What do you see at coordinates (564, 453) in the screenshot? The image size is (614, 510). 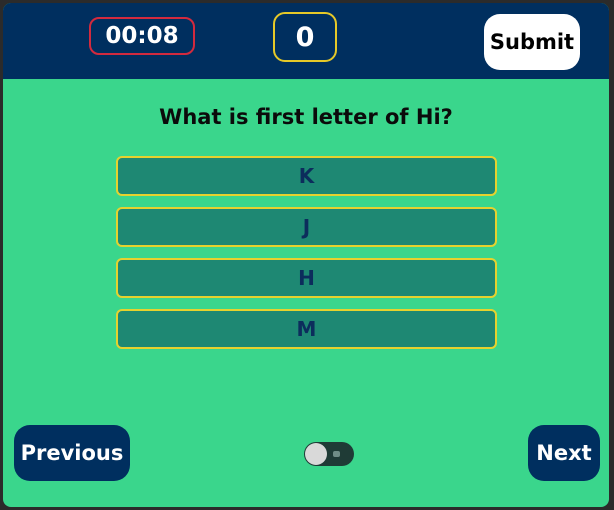 I see `next-button: Next` at bounding box center [564, 453].